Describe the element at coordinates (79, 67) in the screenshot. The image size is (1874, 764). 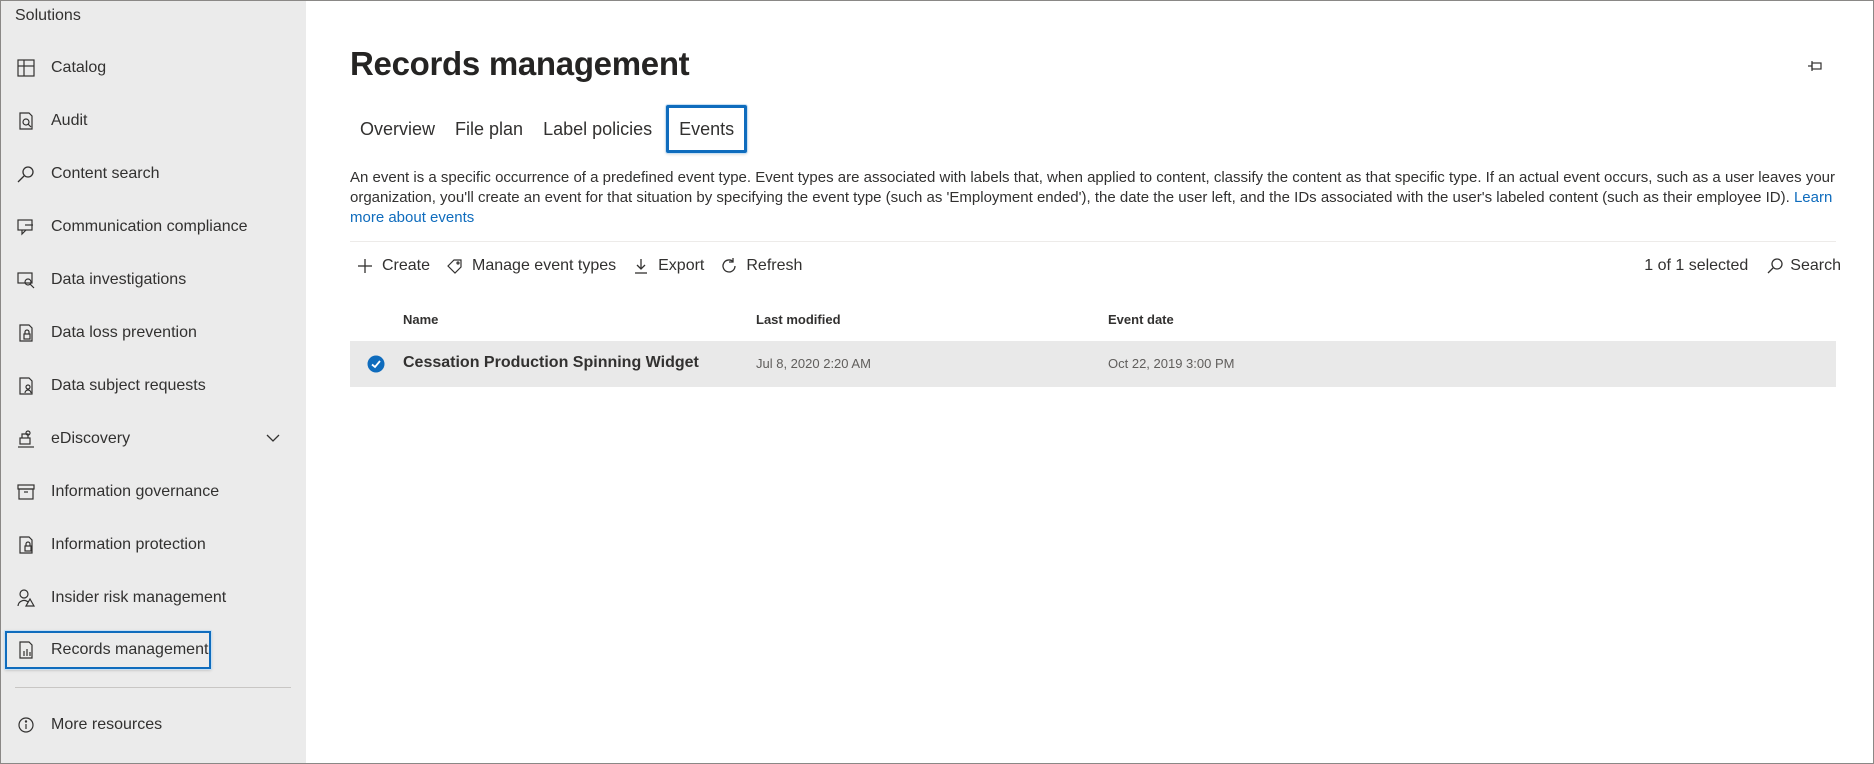
I see `sidebar-item-label: Catalog` at that location.